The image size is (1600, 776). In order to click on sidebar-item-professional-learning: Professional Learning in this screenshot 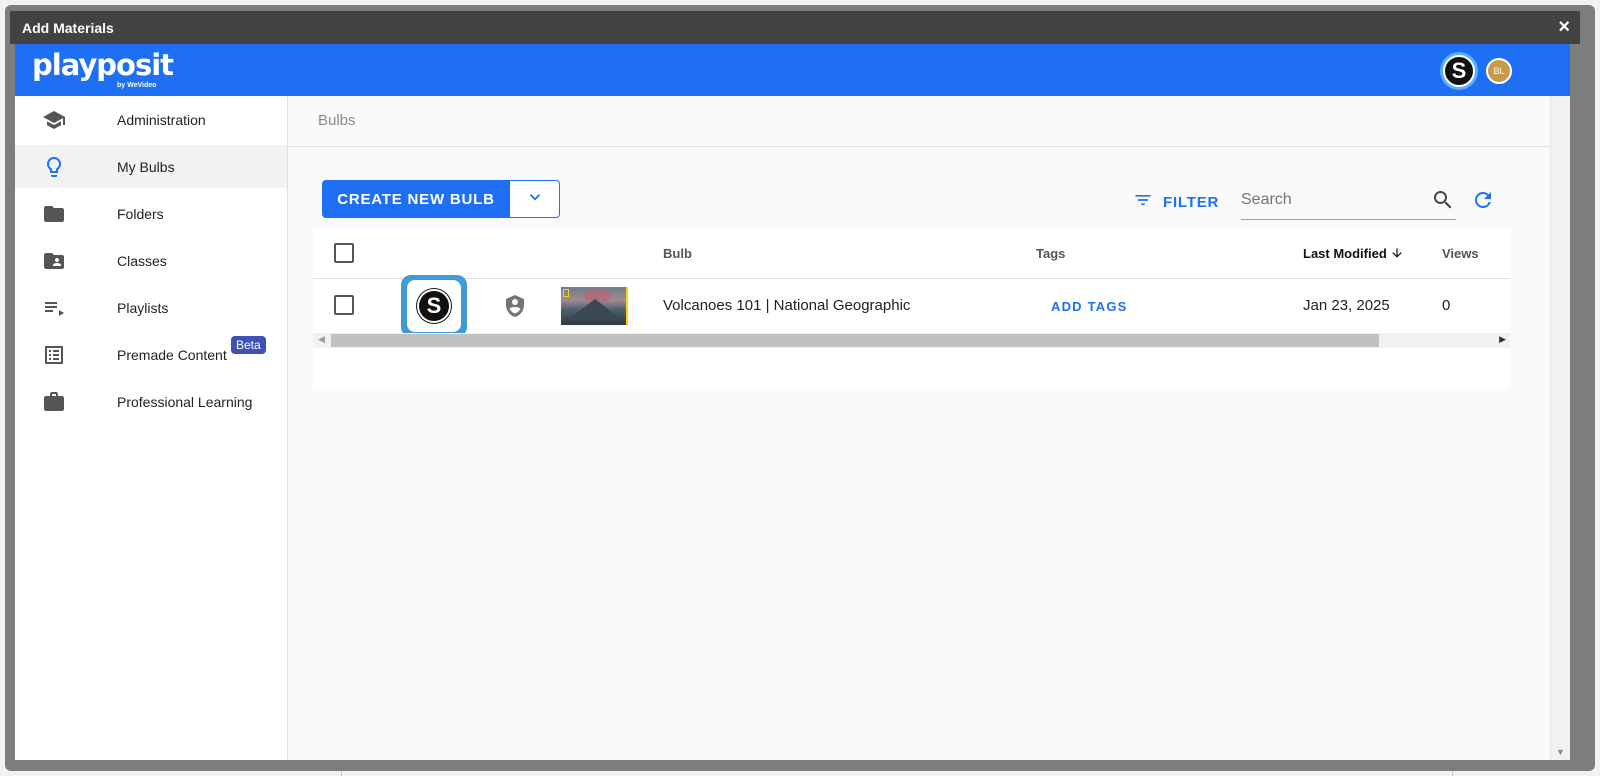, I will do `click(151, 401)`.